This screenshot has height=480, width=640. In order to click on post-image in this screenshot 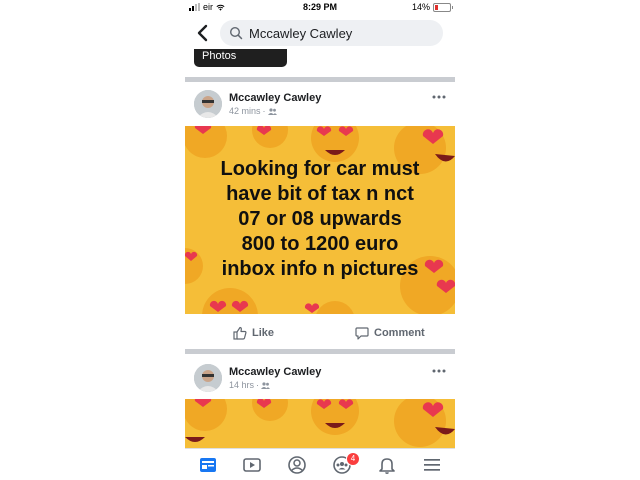, I will do `click(320, 423)`.